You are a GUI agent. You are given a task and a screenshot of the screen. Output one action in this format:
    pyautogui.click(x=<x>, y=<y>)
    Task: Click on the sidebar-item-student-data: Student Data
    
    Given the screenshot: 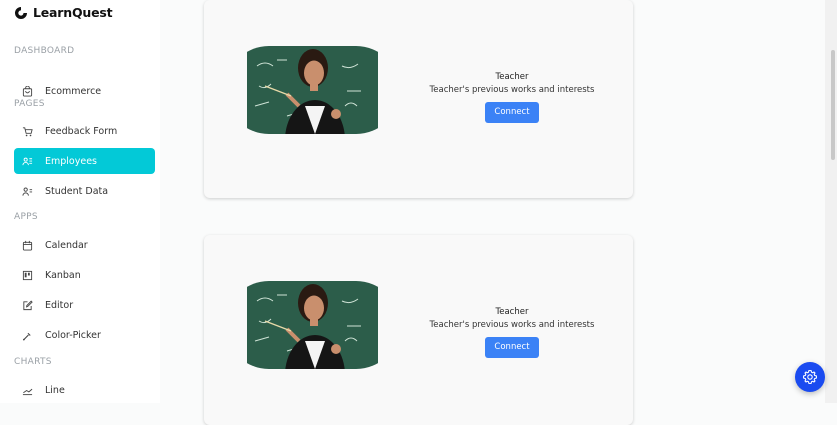 What is the action you would take?
    pyautogui.click(x=84, y=191)
    